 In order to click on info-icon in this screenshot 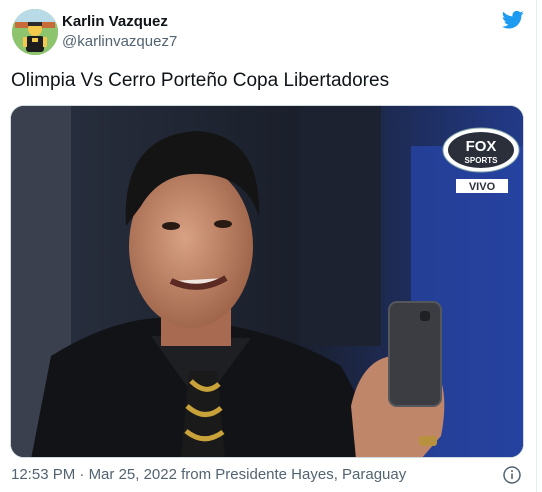, I will do `click(512, 475)`.